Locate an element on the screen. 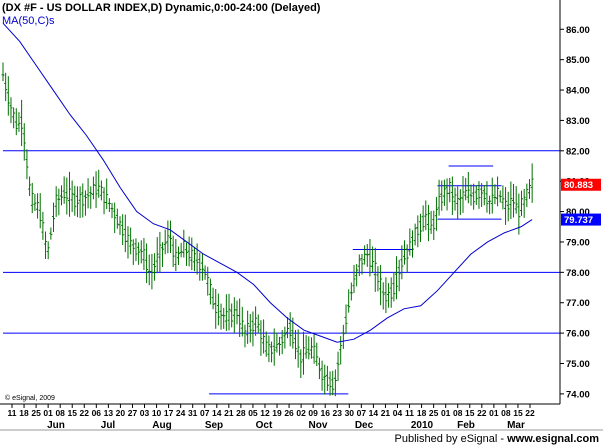  x-day-label: 31 is located at coordinates (193, 413).